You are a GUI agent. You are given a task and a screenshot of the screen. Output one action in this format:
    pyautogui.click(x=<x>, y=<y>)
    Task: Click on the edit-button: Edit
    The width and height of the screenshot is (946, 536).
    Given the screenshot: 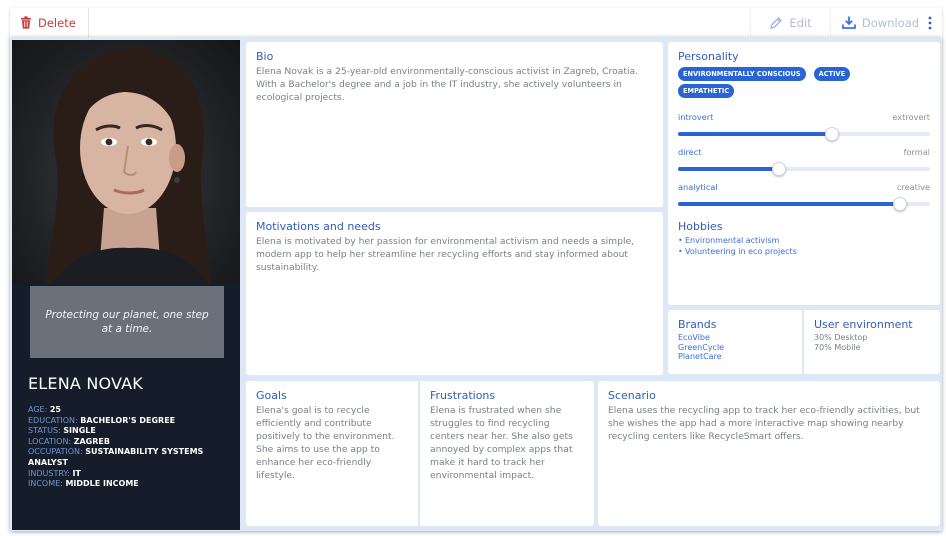 What is the action you would take?
    pyautogui.click(x=790, y=22)
    